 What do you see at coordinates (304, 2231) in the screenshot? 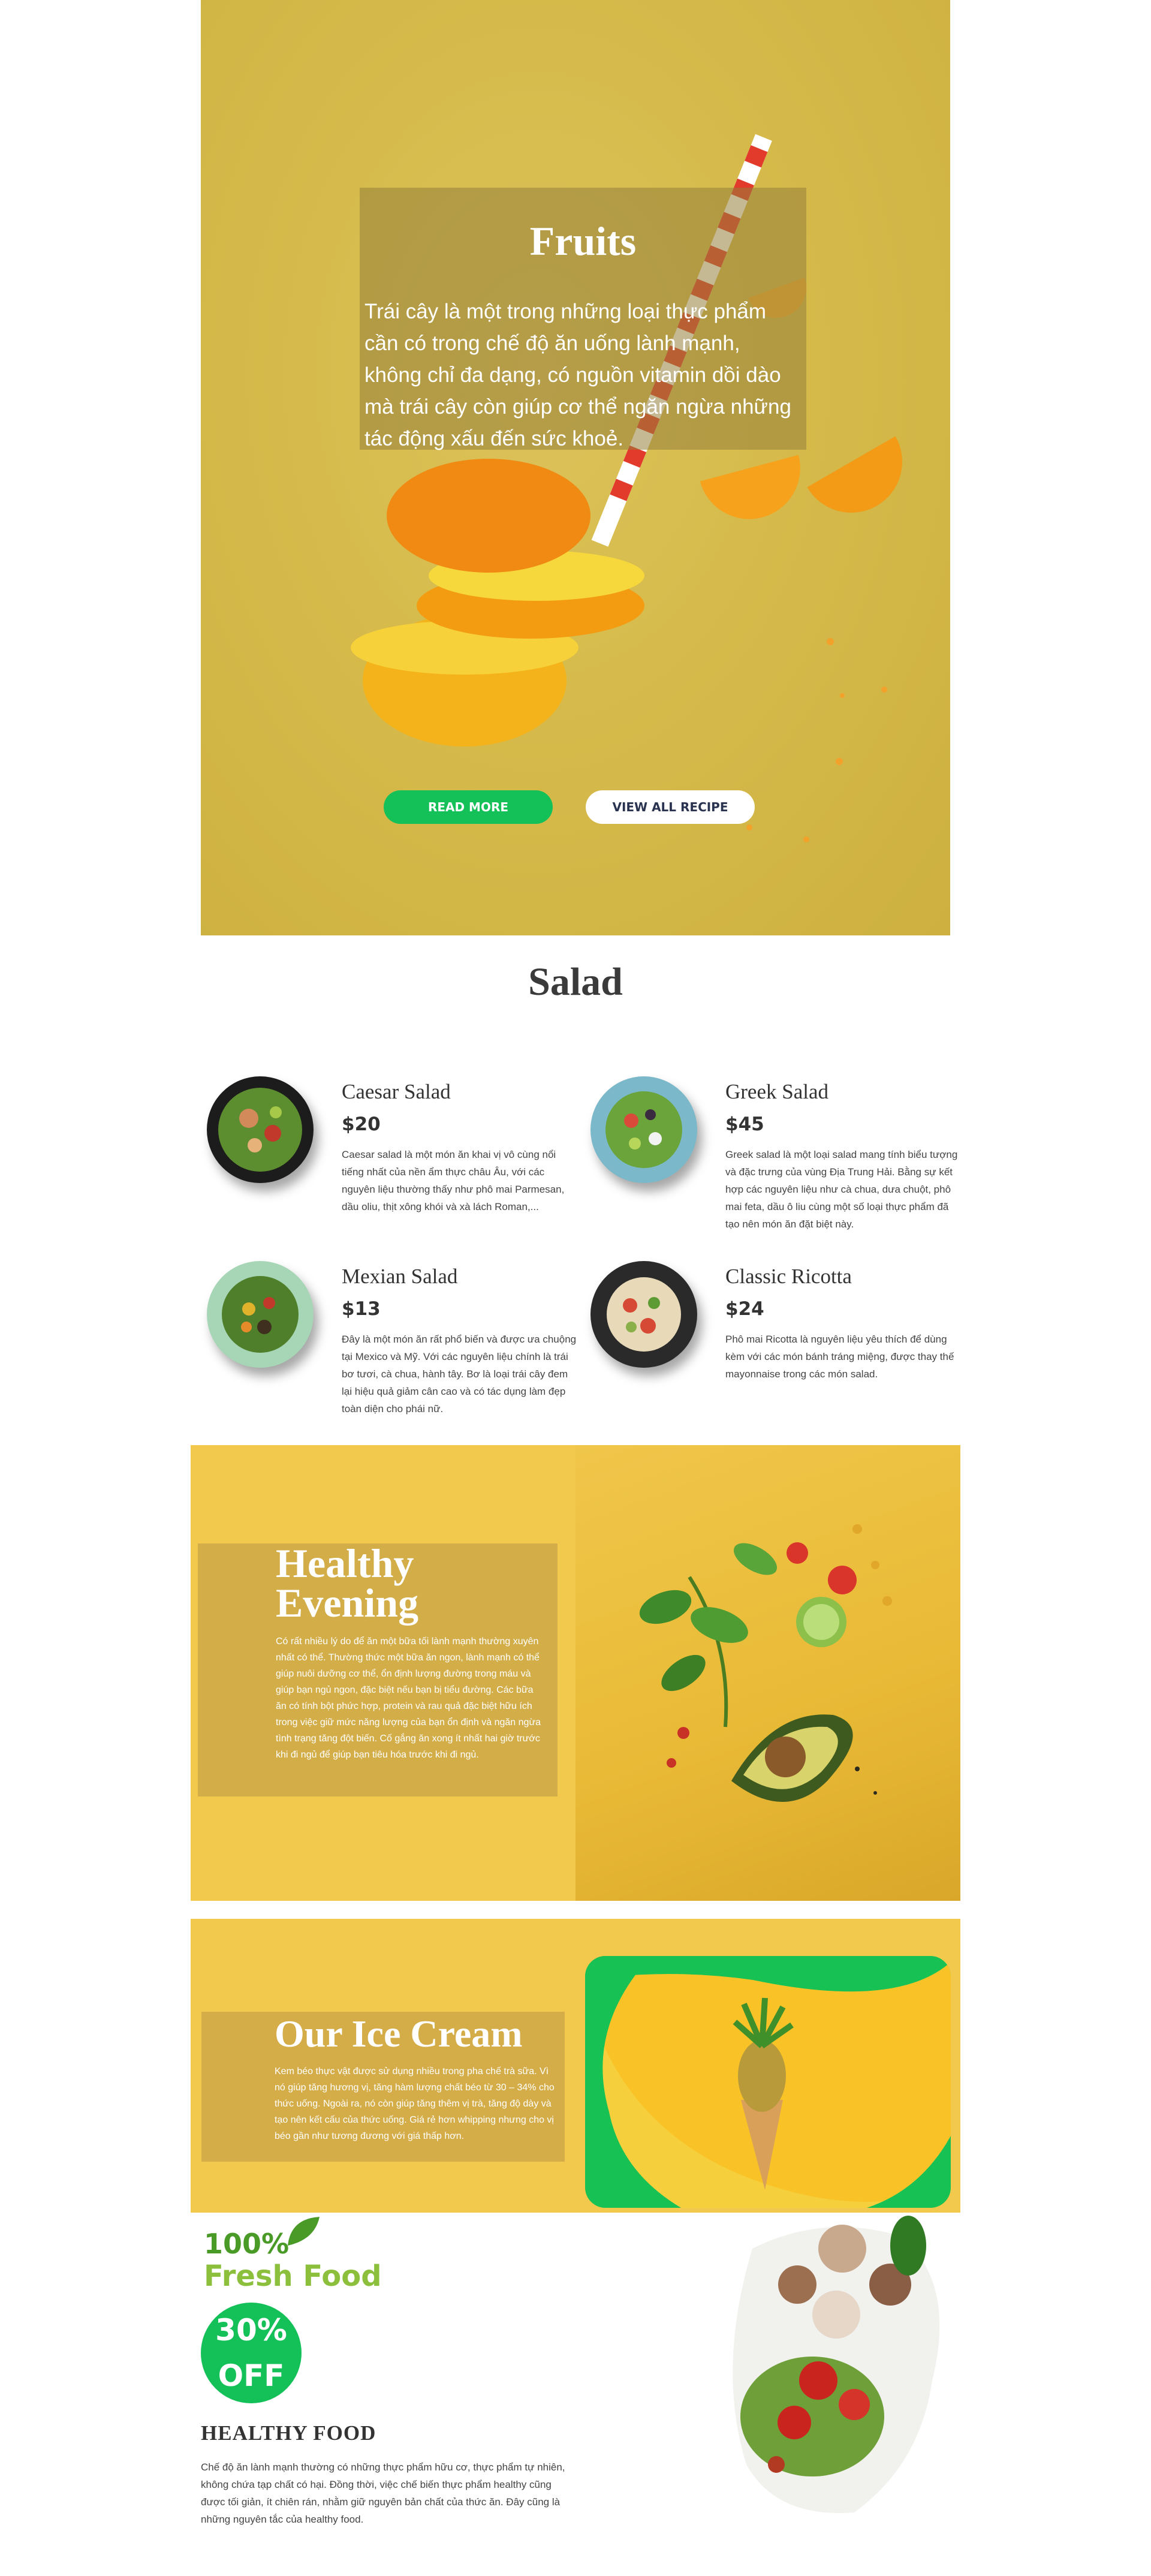
I see `leaf-icon` at bounding box center [304, 2231].